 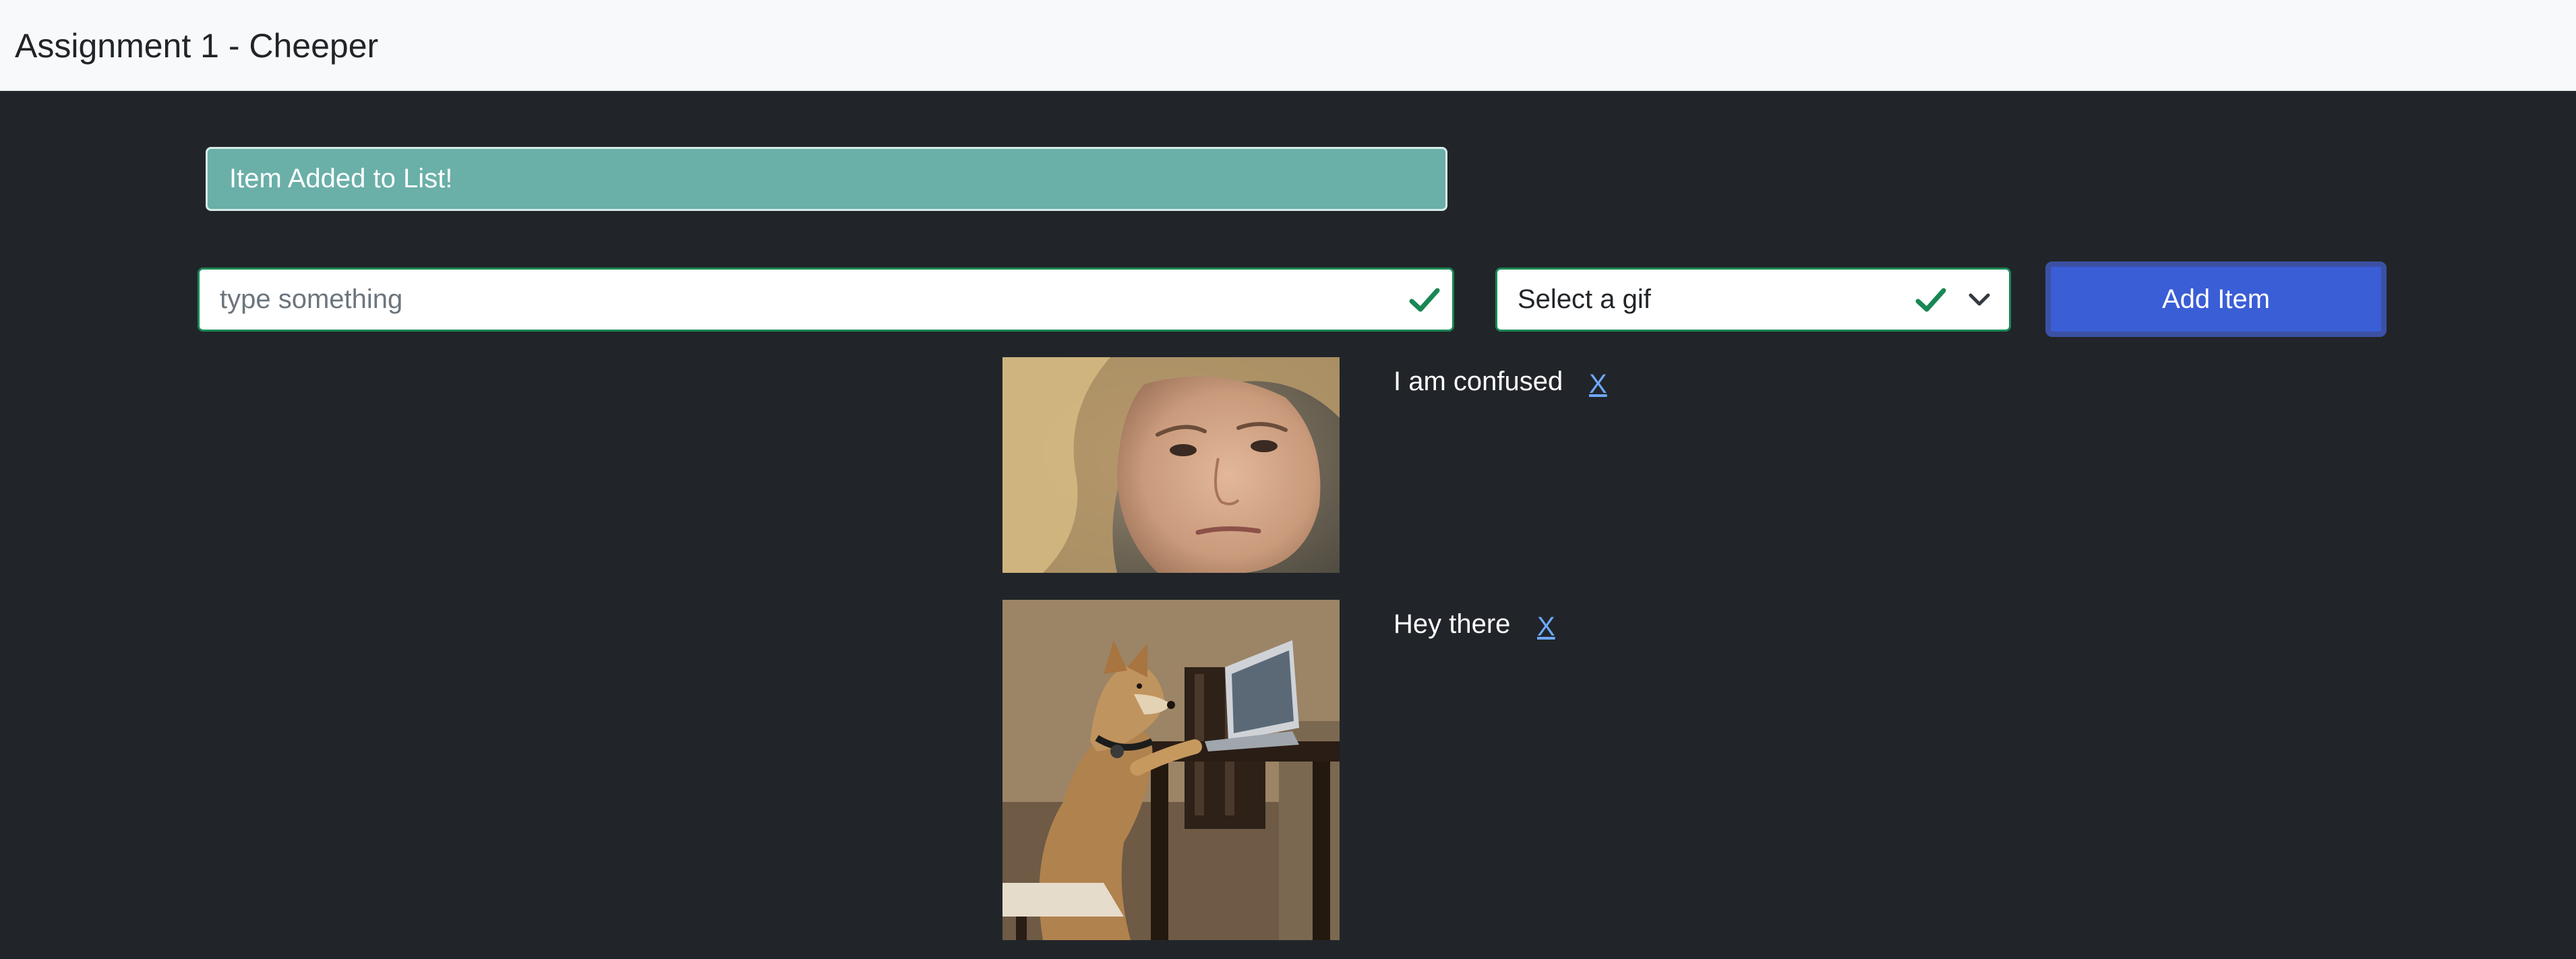 I want to click on confused-woman-gif, so click(x=1171, y=465).